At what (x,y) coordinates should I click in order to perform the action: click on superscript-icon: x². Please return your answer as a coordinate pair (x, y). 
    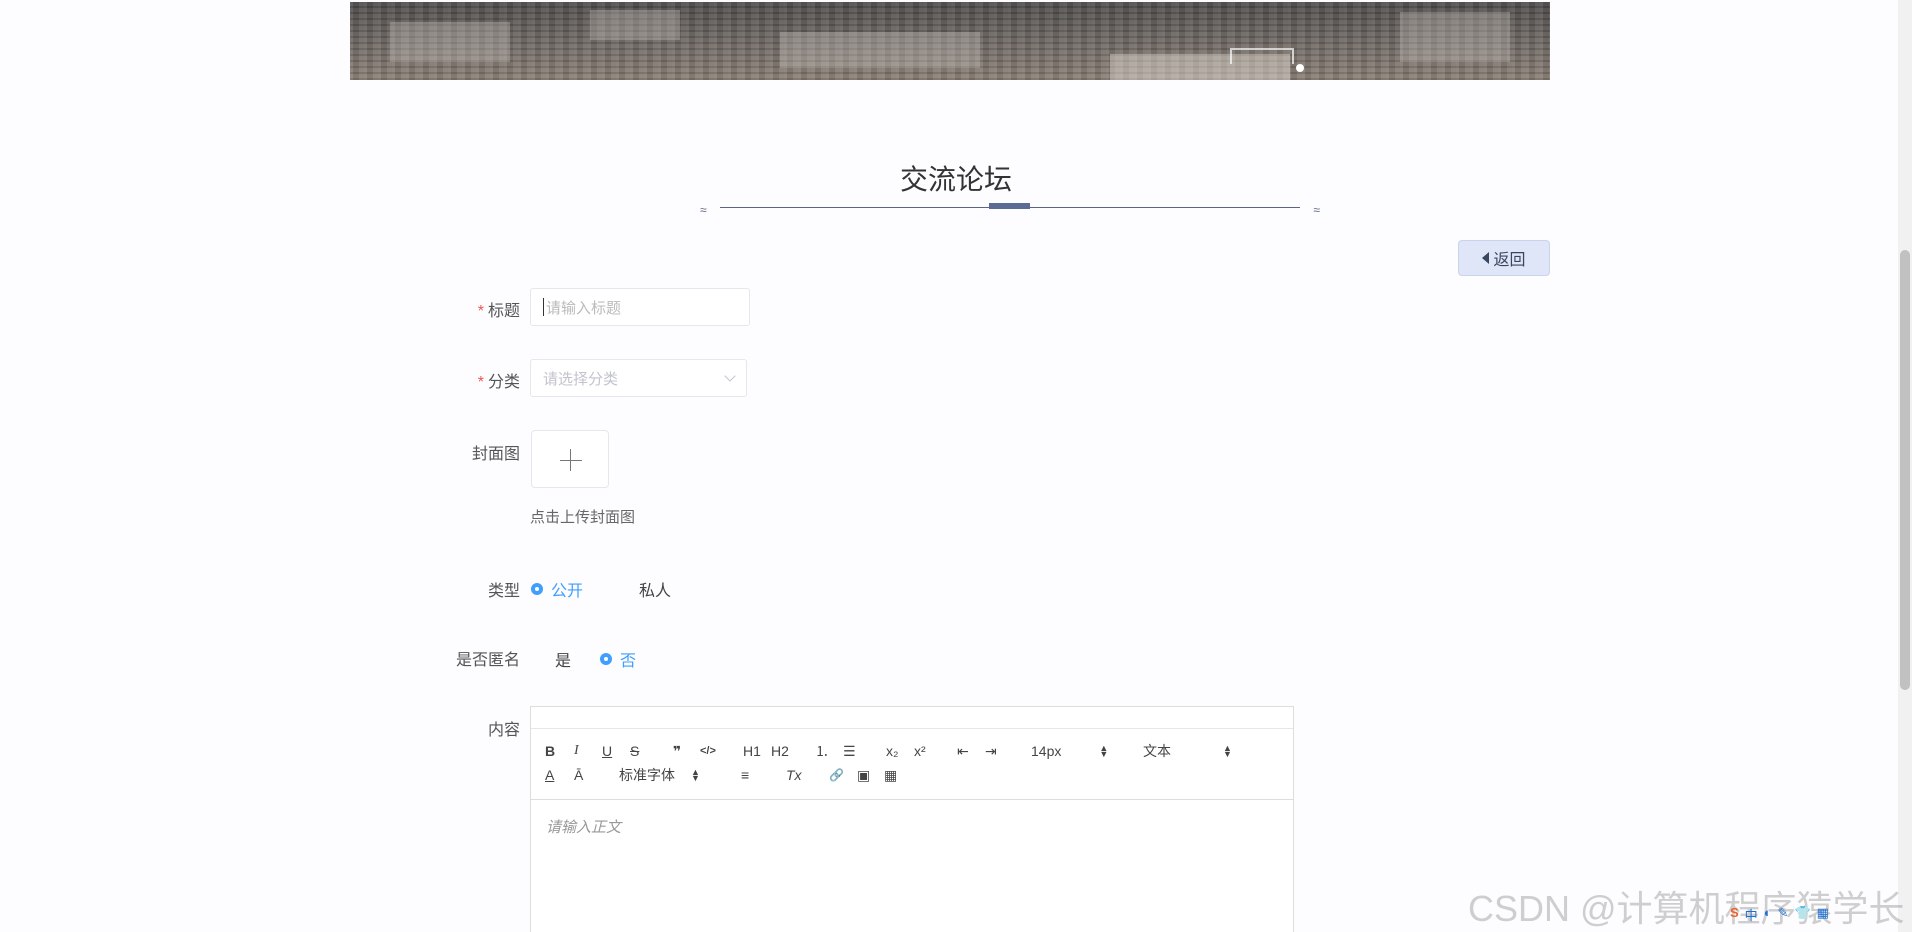
    Looking at the image, I should click on (920, 751).